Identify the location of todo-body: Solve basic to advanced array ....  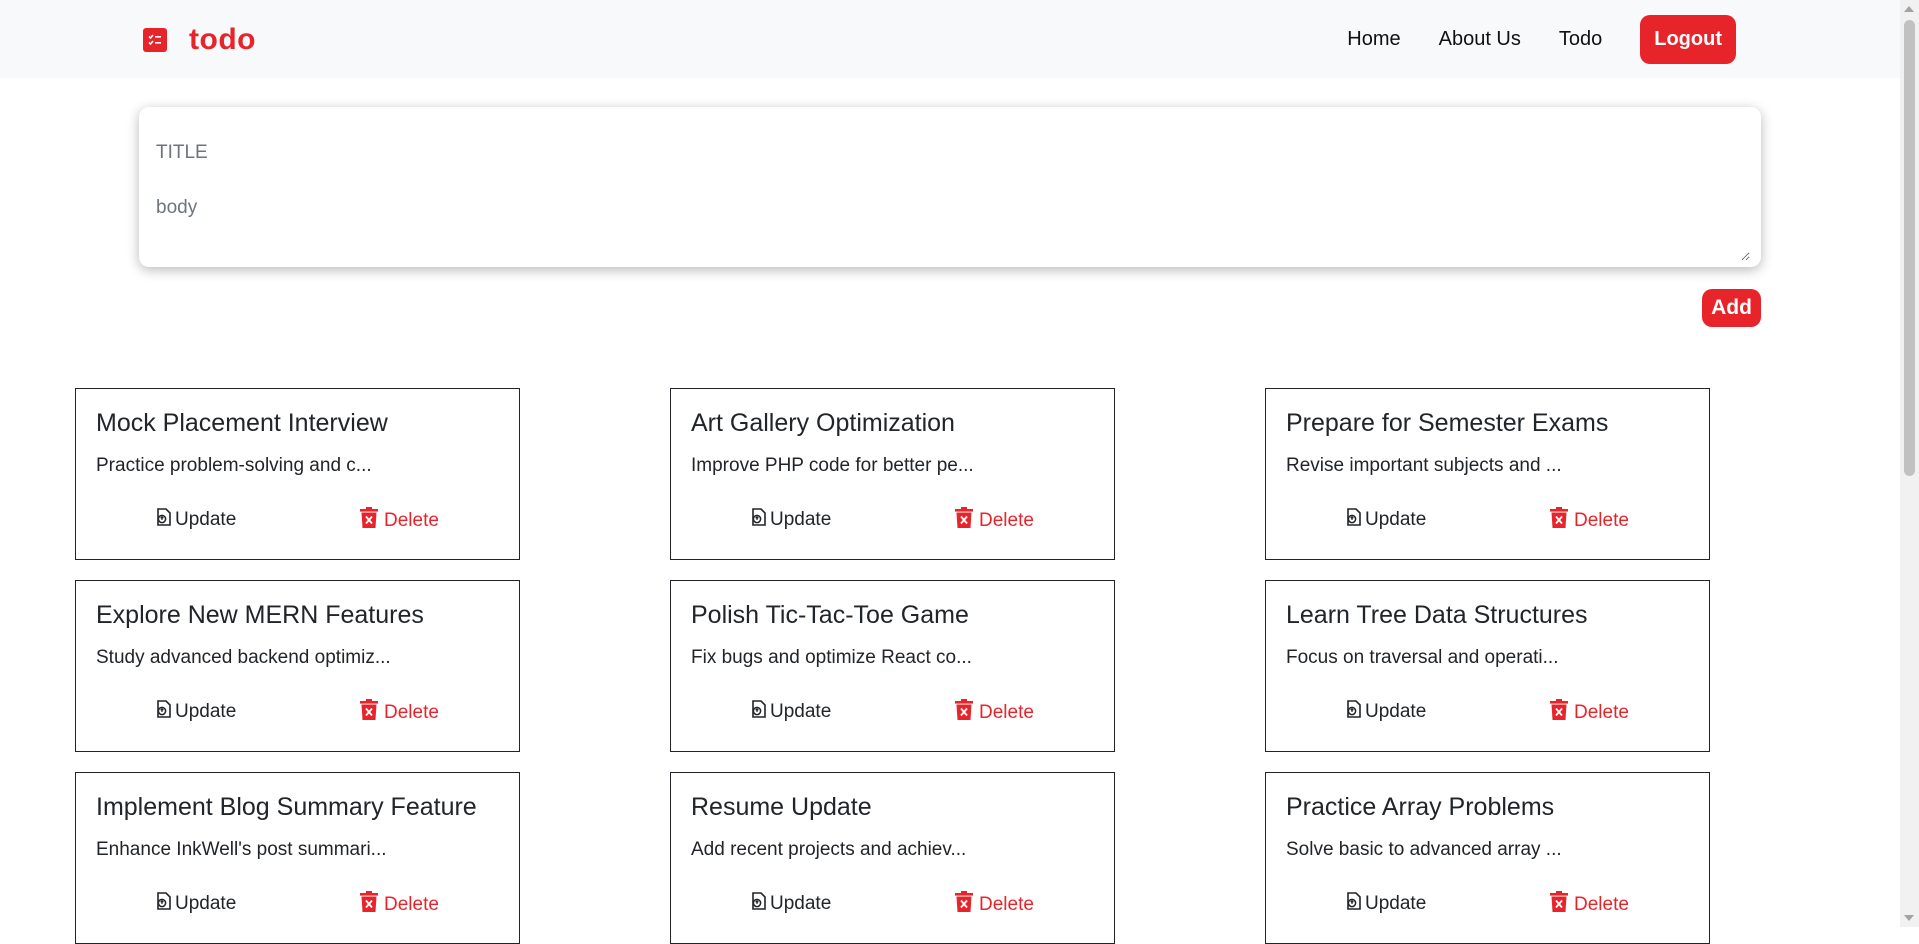
(1424, 849).